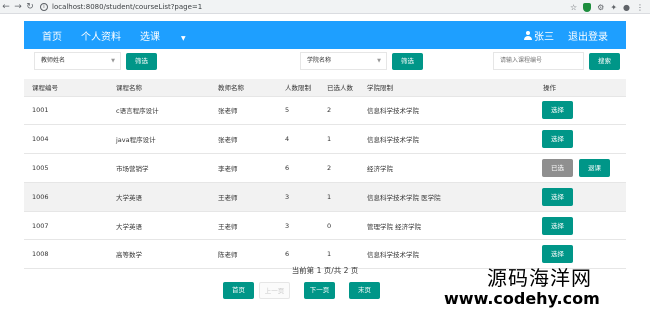  What do you see at coordinates (274, 290) in the screenshot?
I see `prev-page-button: 上一页` at bounding box center [274, 290].